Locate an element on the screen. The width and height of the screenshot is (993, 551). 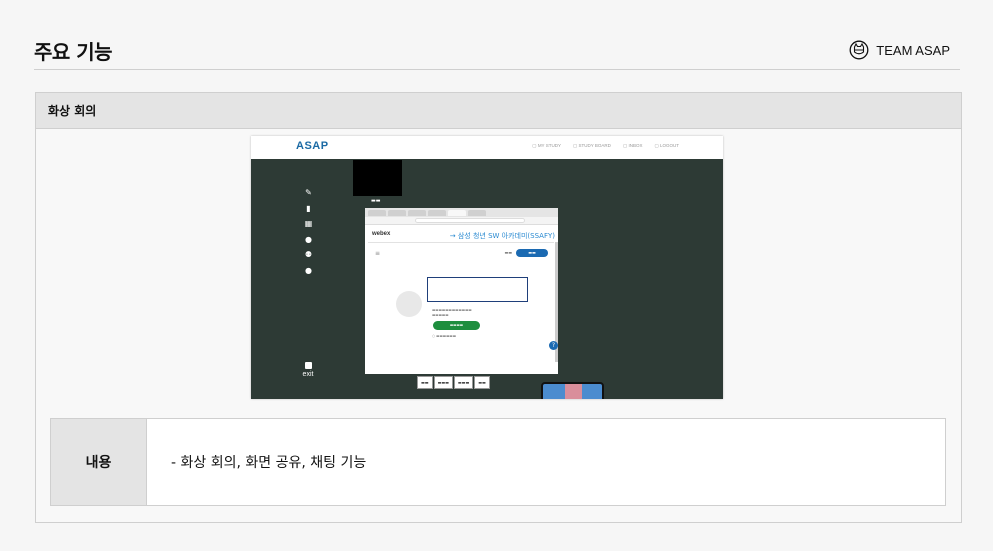
nav-item-my-study: MY STUDY is located at coordinates (546, 146).